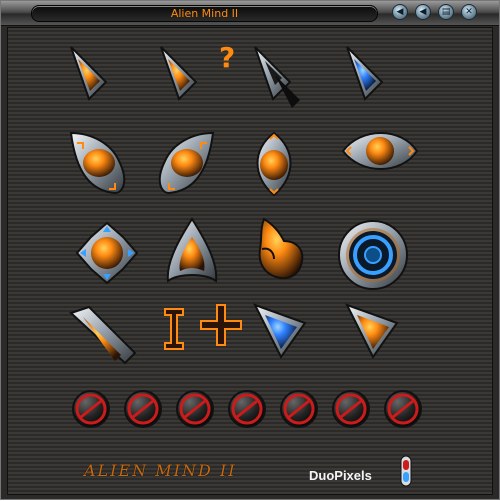 This screenshot has width=500, height=501. What do you see at coordinates (174, 329) in the screenshot?
I see `text-cursor-icon` at bounding box center [174, 329].